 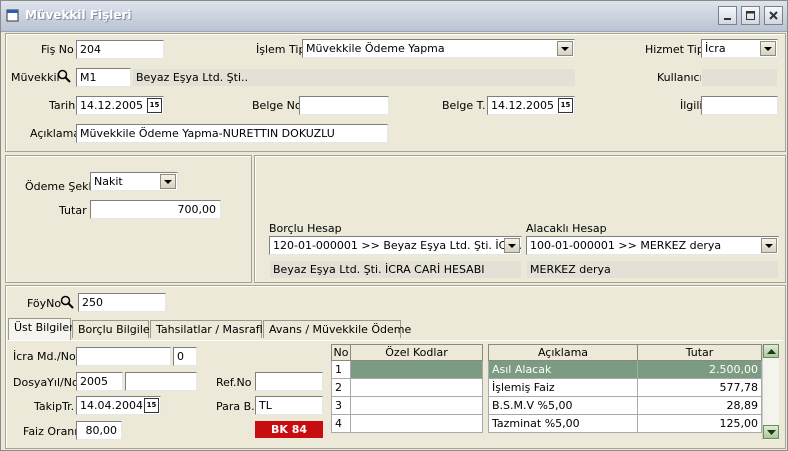 I want to click on maximize-icon, so click(x=750, y=15).